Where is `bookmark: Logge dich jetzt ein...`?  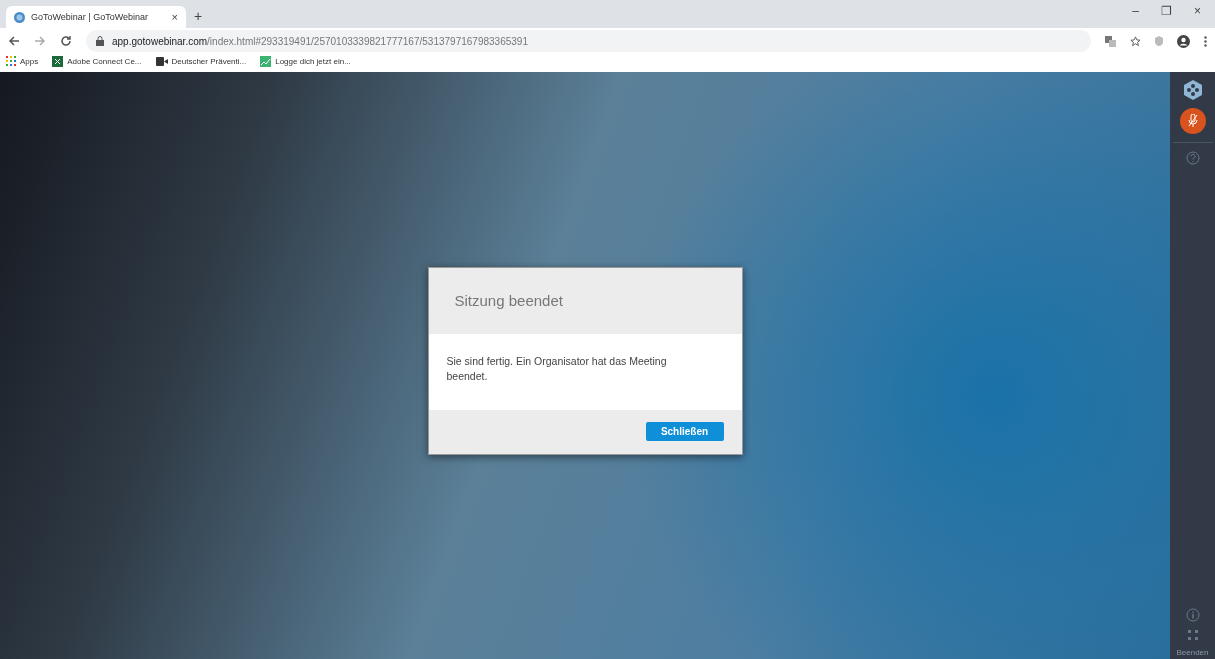 bookmark: Logge dich jetzt ein... is located at coordinates (305, 61).